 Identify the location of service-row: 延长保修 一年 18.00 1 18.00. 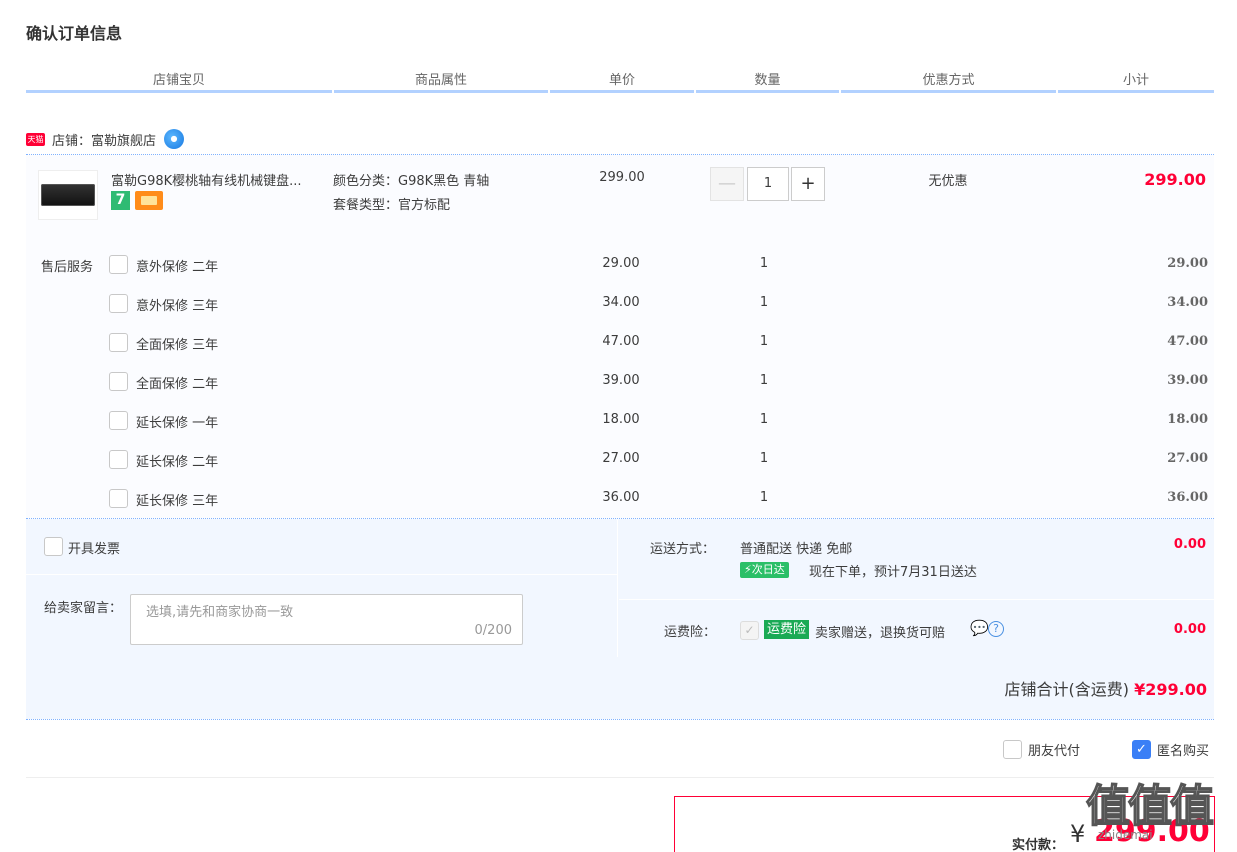
(659, 422).